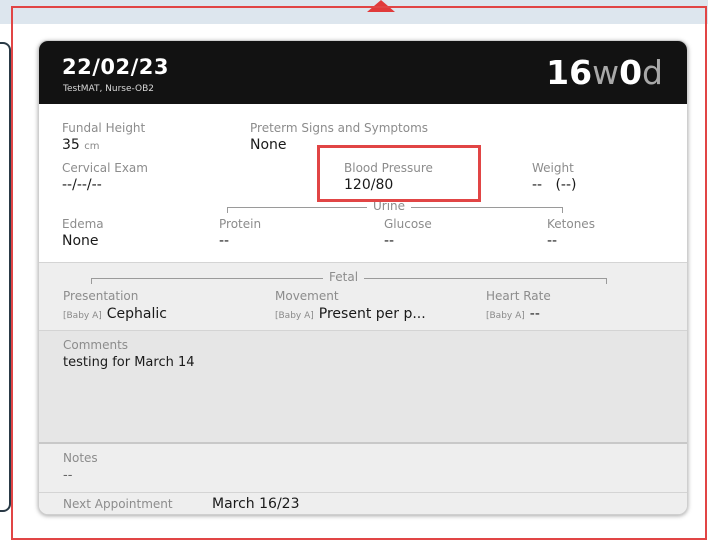 The image size is (708, 540). Describe the element at coordinates (101, 296) in the screenshot. I see `presentation-label: Presentation` at that location.